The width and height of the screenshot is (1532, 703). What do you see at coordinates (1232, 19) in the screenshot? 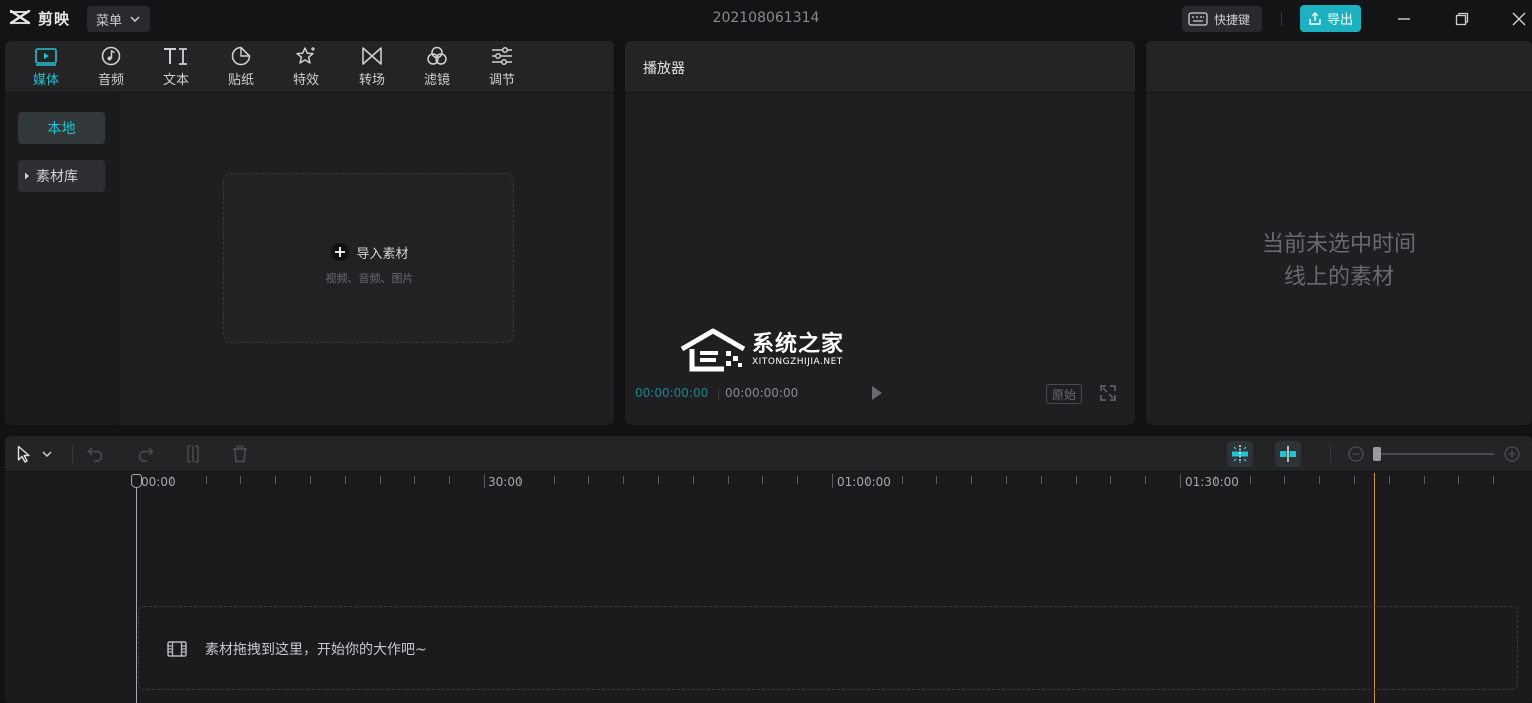
I see `shortcut-label: 快捷键` at bounding box center [1232, 19].